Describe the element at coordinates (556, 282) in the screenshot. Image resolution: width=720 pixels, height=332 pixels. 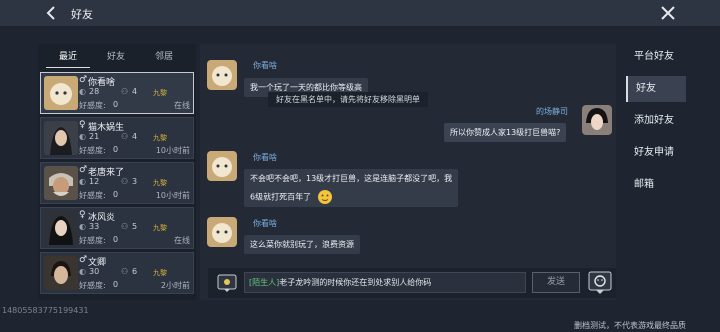
I see `send-button: 发送` at that location.